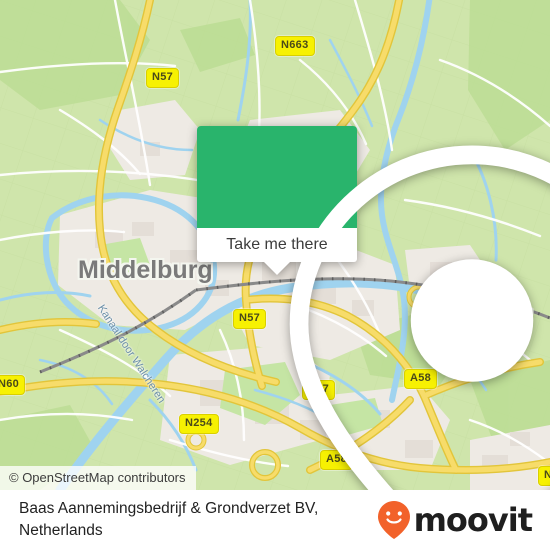 This screenshot has height=550, width=550. I want to click on take-me-there-label: Take me there, so click(277, 244).